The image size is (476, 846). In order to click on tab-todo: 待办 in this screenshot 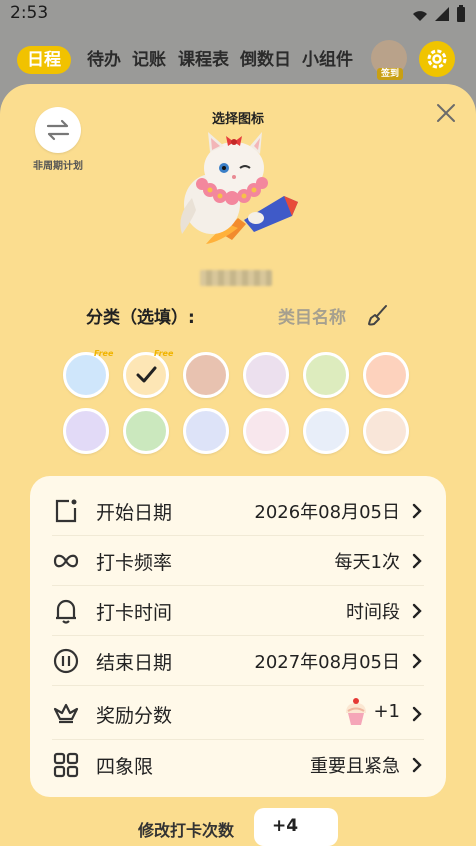, I will do `click(104, 60)`.